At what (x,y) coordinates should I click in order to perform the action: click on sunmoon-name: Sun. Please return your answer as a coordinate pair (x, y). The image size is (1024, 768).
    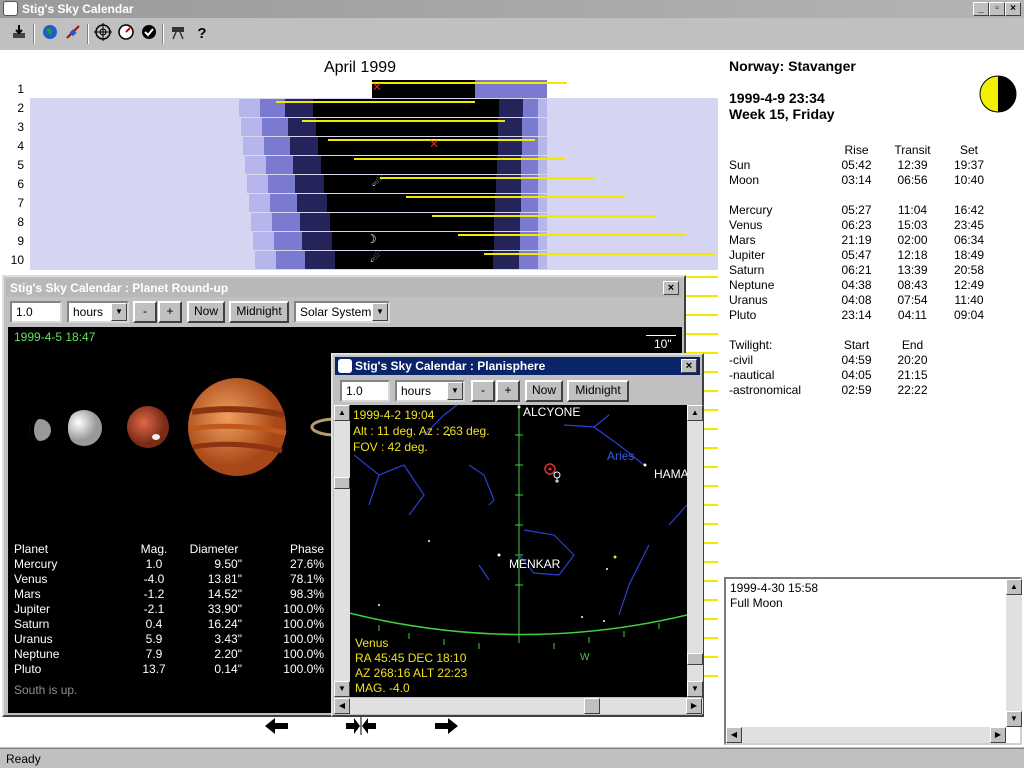
    Looking at the image, I should click on (740, 164).